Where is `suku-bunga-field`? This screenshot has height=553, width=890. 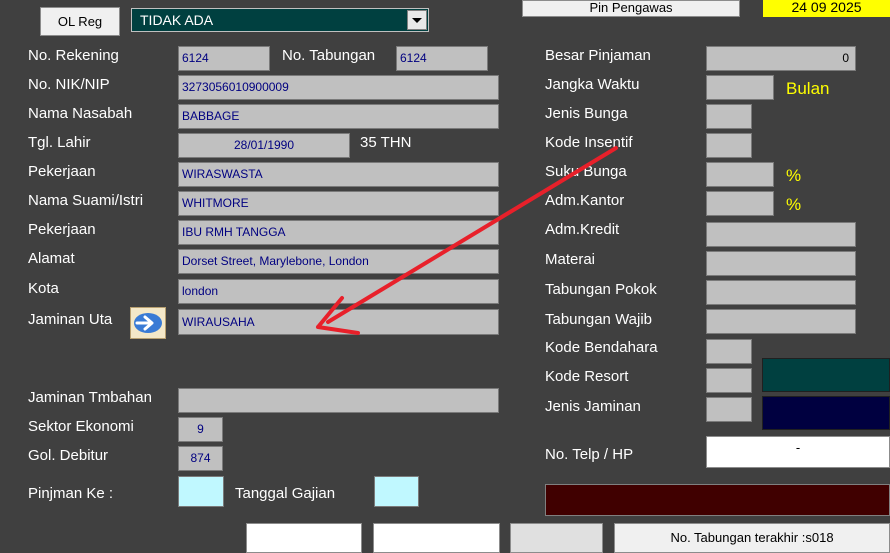 suku-bunga-field is located at coordinates (740, 174).